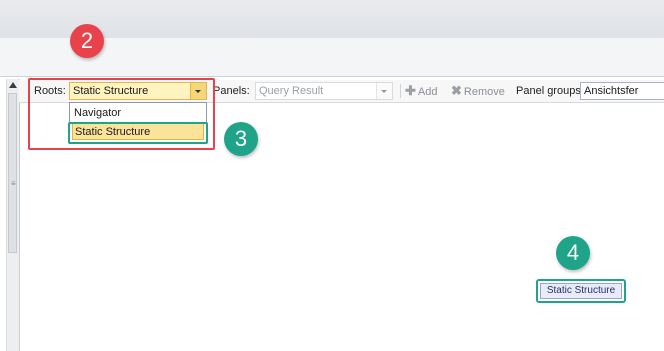  I want to click on plus-icon: ✚, so click(410, 90).